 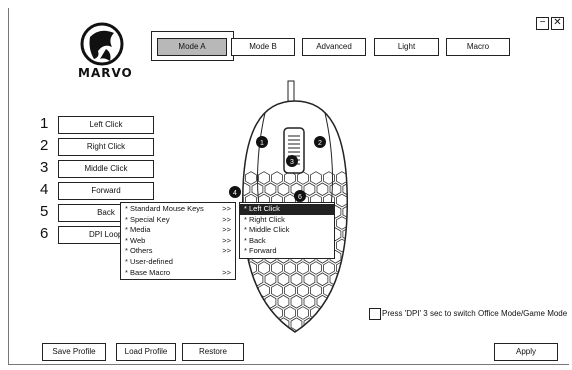 I want to click on tab-mode-b: Mode B, so click(x=263, y=47).